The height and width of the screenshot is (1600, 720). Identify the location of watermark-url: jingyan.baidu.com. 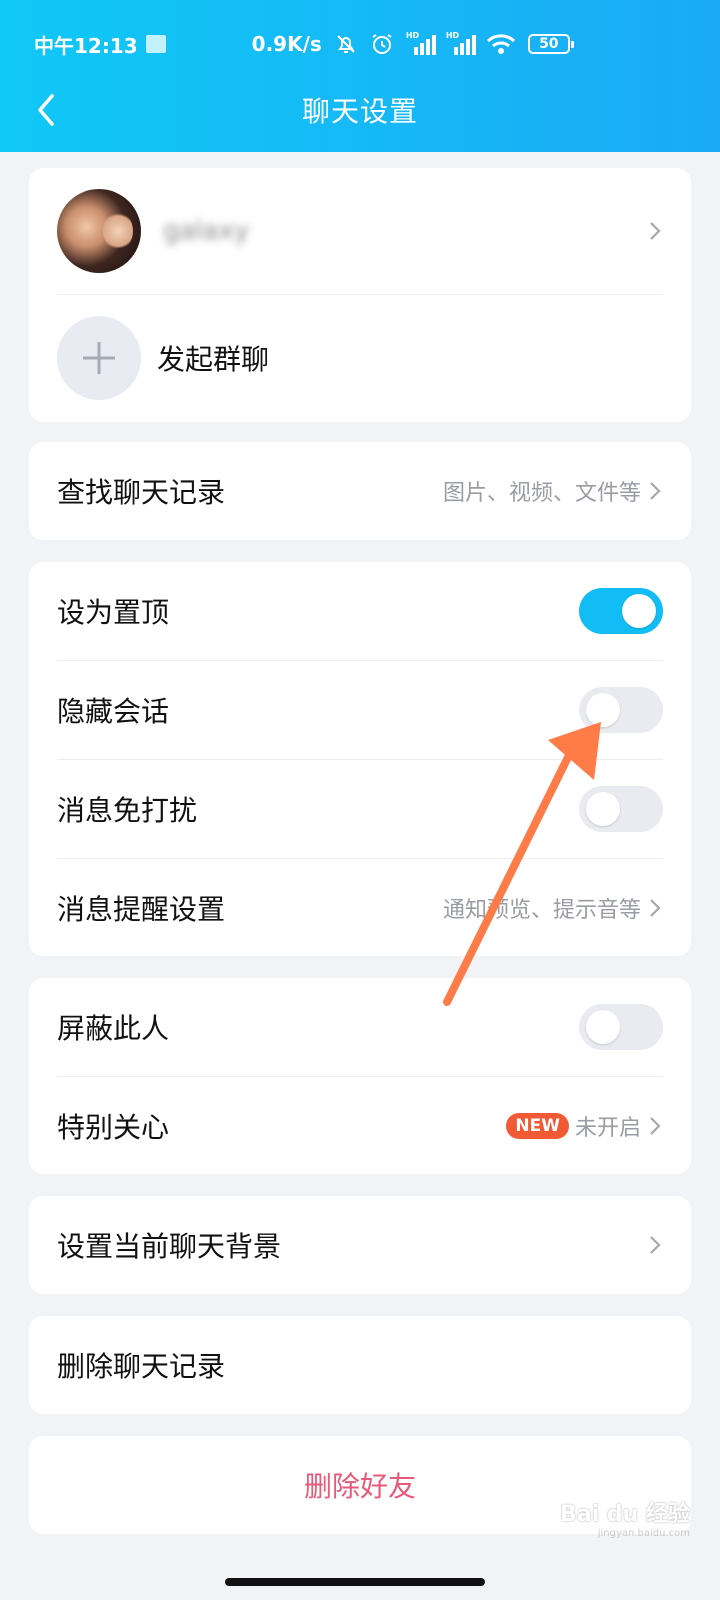
(643, 1533).